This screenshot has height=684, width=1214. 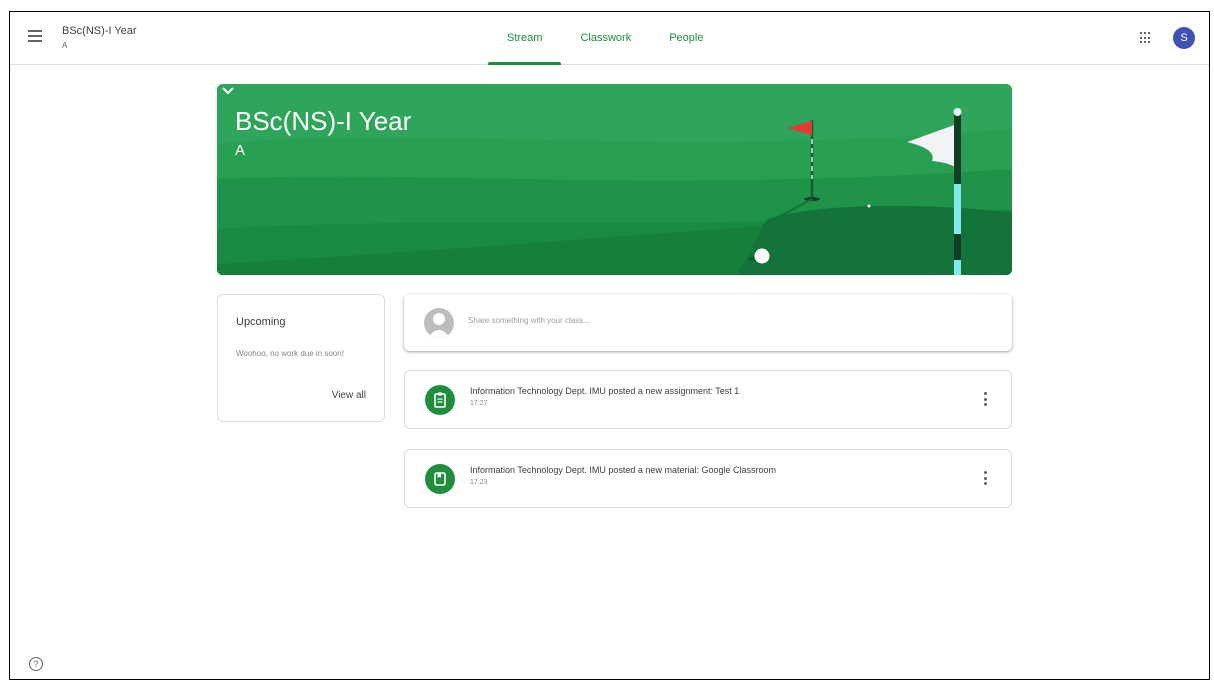 What do you see at coordinates (525, 38) in the screenshot?
I see `tab-stream: Stream` at bounding box center [525, 38].